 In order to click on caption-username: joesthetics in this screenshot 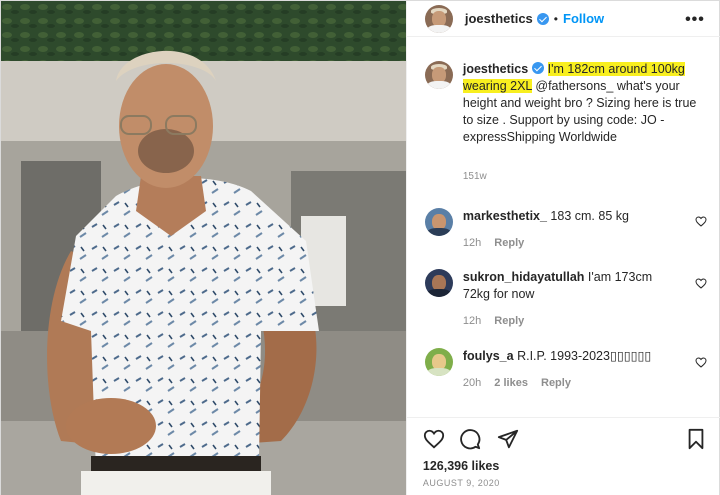, I will do `click(495, 69)`.